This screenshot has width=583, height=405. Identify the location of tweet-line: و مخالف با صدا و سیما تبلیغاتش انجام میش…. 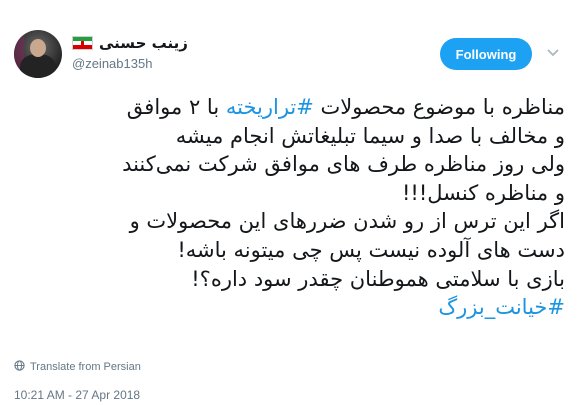
(370, 135).